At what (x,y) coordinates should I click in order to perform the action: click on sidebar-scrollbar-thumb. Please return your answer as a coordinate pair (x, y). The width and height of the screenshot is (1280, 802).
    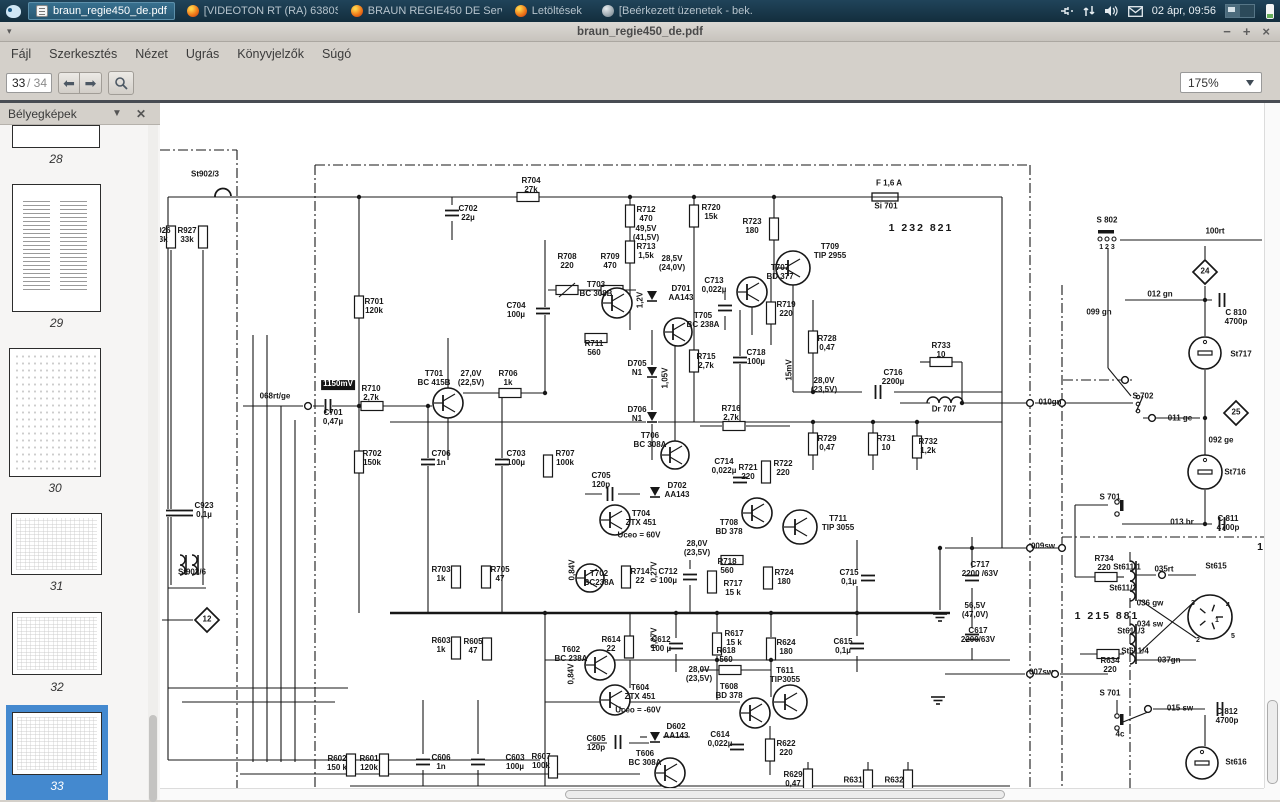
    Looking at the image, I should click on (153, 758).